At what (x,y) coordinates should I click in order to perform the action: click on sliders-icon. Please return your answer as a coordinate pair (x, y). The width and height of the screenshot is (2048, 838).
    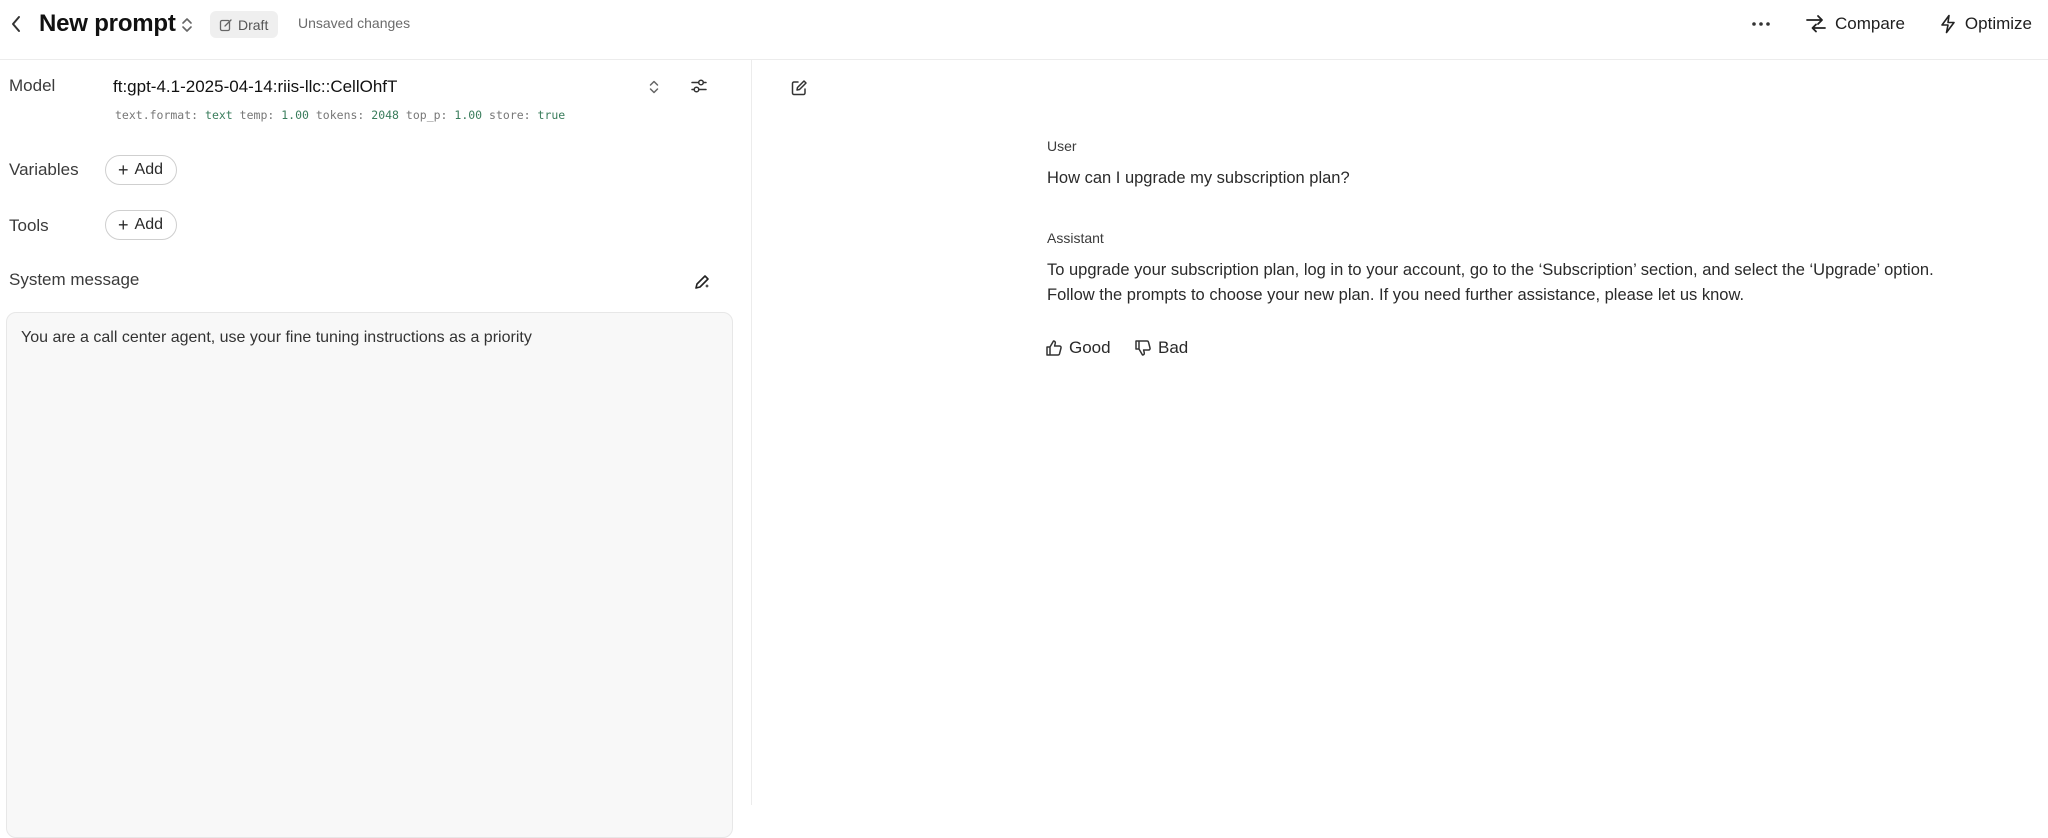
    Looking at the image, I should click on (699, 86).